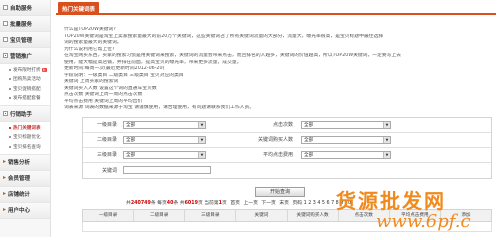 The image size is (500, 240). I want to click on watermark-brand: 货源批发网, so click(391, 201).